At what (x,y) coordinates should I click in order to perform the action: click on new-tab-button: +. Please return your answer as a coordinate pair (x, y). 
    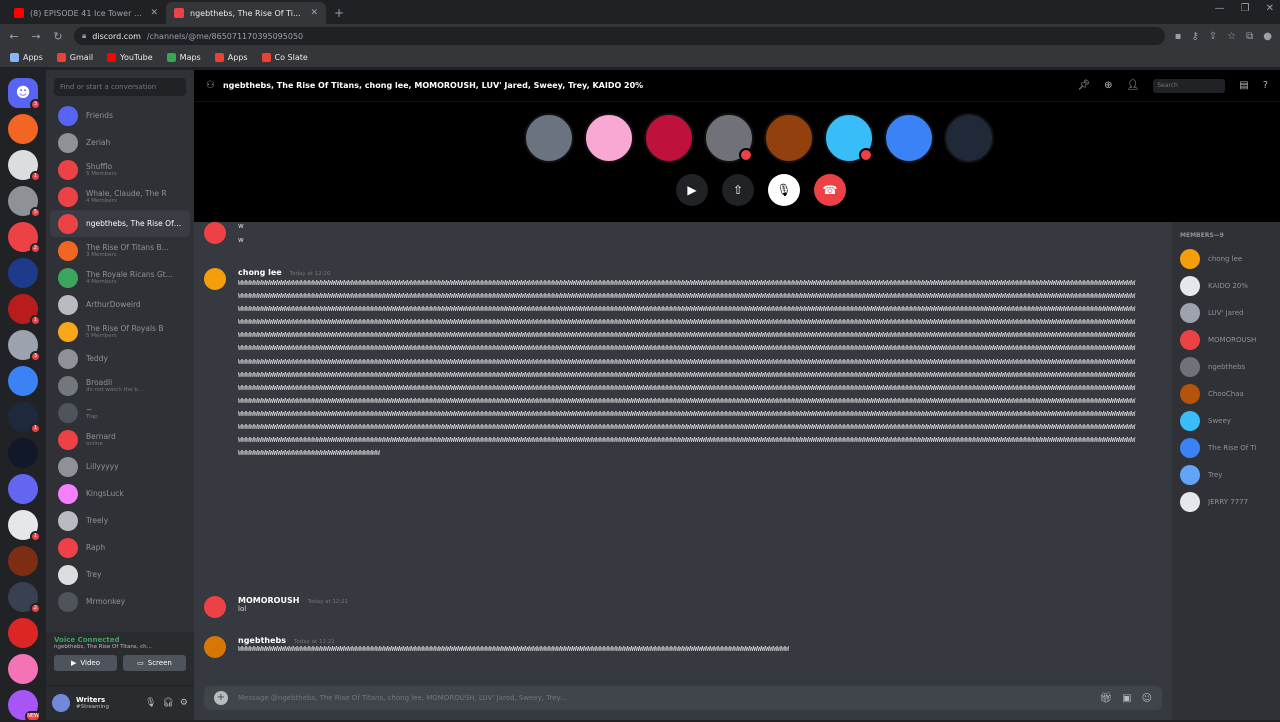
    Looking at the image, I should click on (339, 15).